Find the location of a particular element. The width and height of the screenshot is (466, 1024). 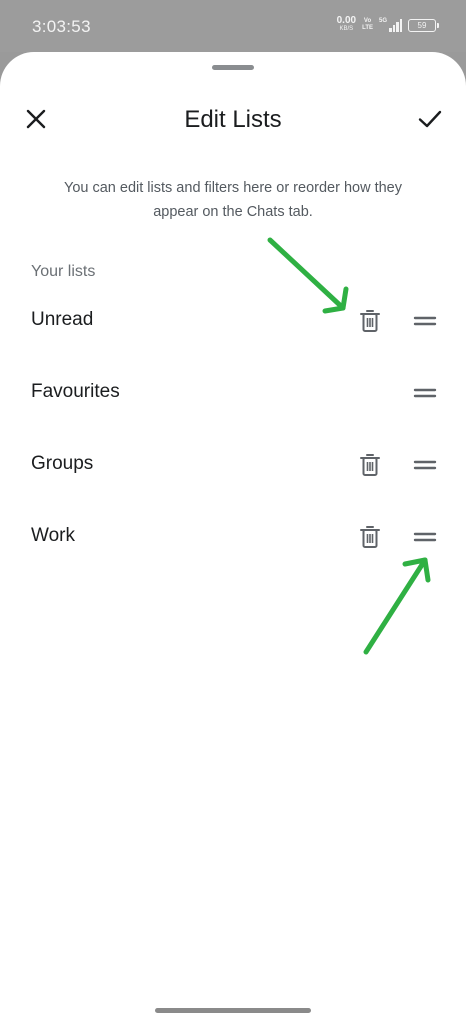

network-speed: 0.00 KB/S is located at coordinates (346, 24).